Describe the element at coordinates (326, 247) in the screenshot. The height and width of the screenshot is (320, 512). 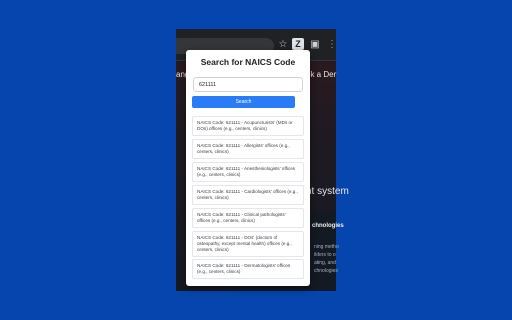
I see `webpage-block-line: ning metho` at that location.